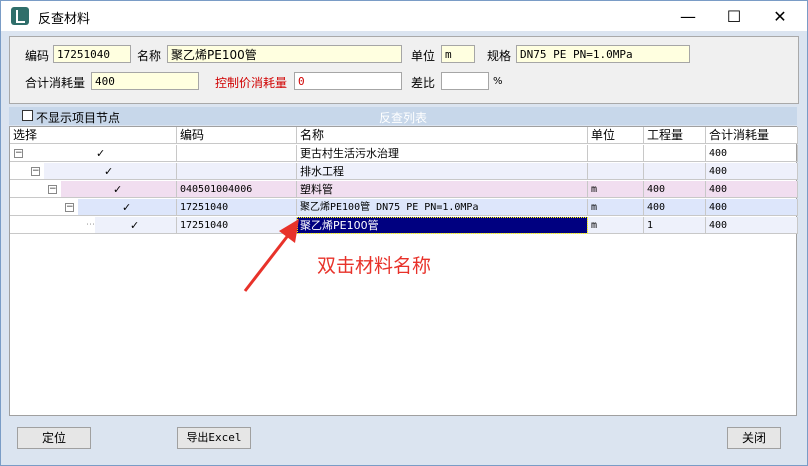 The height and width of the screenshot is (466, 808). What do you see at coordinates (237, 207) in the screenshot?
I see `code-cell: 17251040` at bounding box center [237, 207].